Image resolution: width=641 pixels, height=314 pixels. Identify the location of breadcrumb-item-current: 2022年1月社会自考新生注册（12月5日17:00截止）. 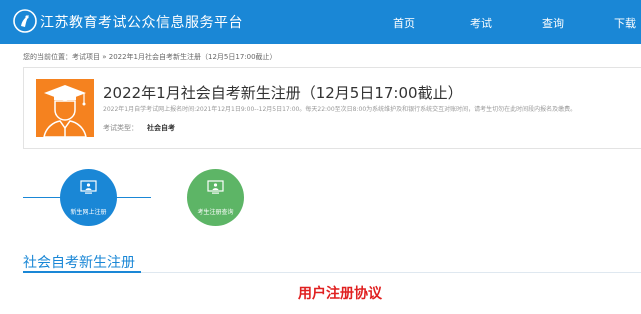
(192, 57).